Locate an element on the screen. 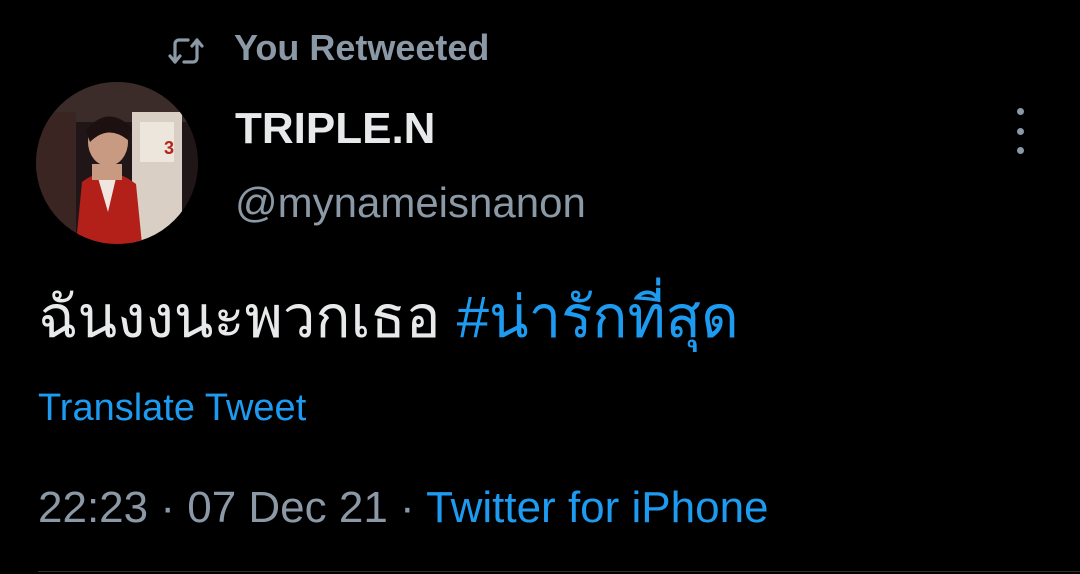 This screenshot has height=574, width=1080. tweet-source-link: Twitter for iPhone is located at coordinates (597, 507).